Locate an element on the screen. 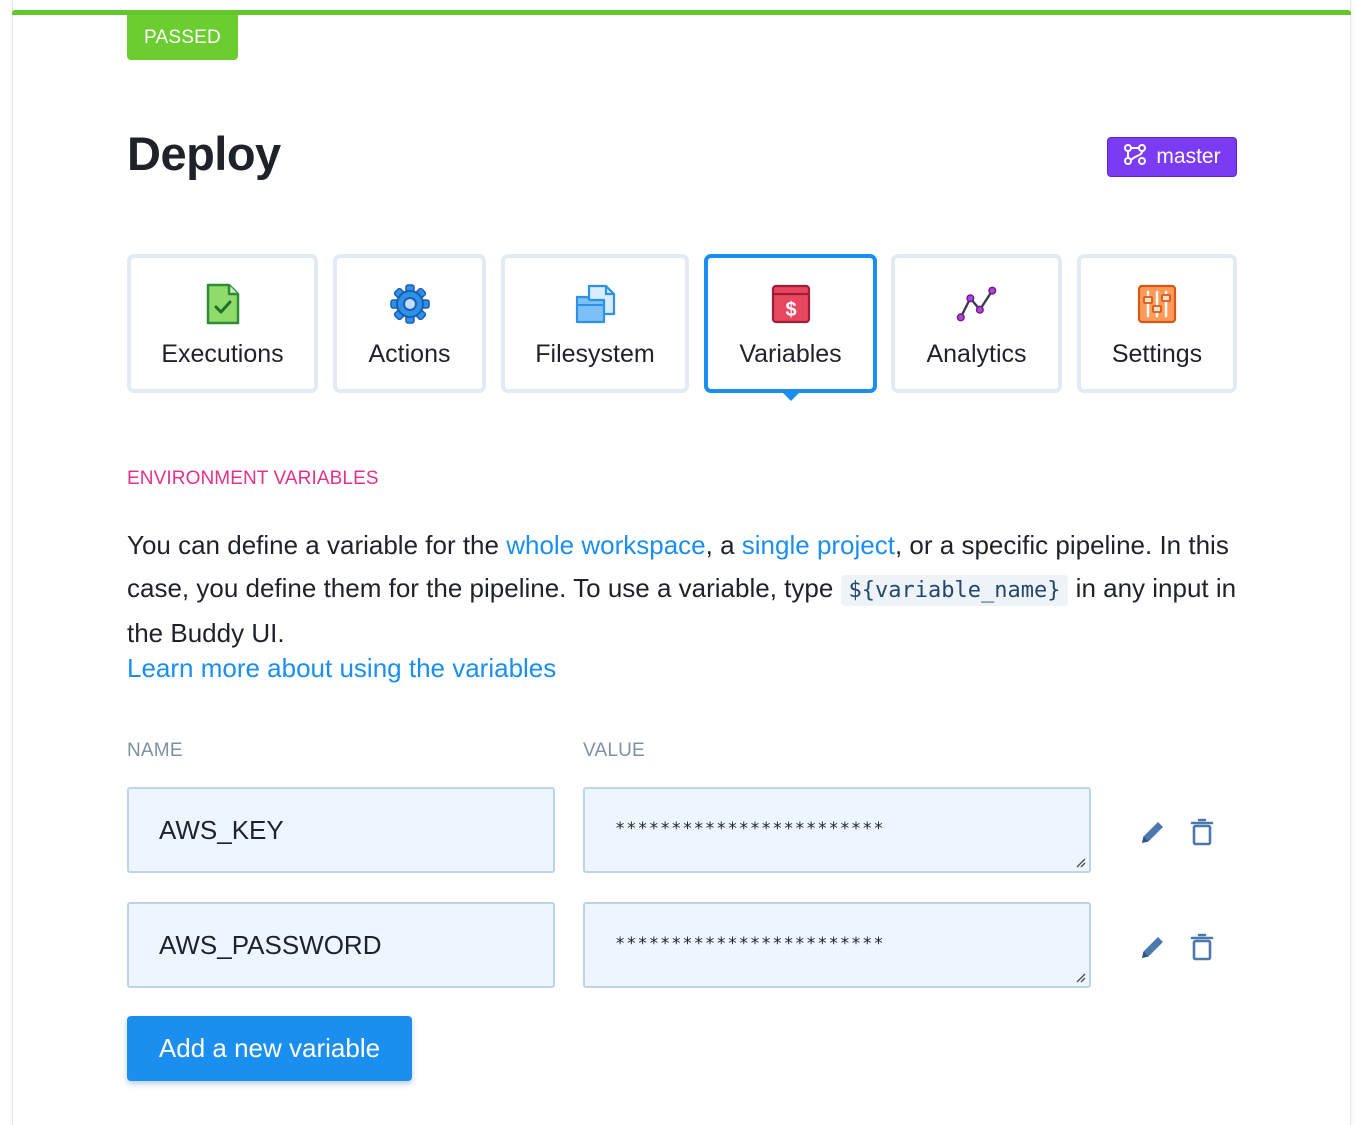 The height and width of the screenshot is (1125, 1358). add-variable-button: Add a new variable is located at coordinates (269, 1048).